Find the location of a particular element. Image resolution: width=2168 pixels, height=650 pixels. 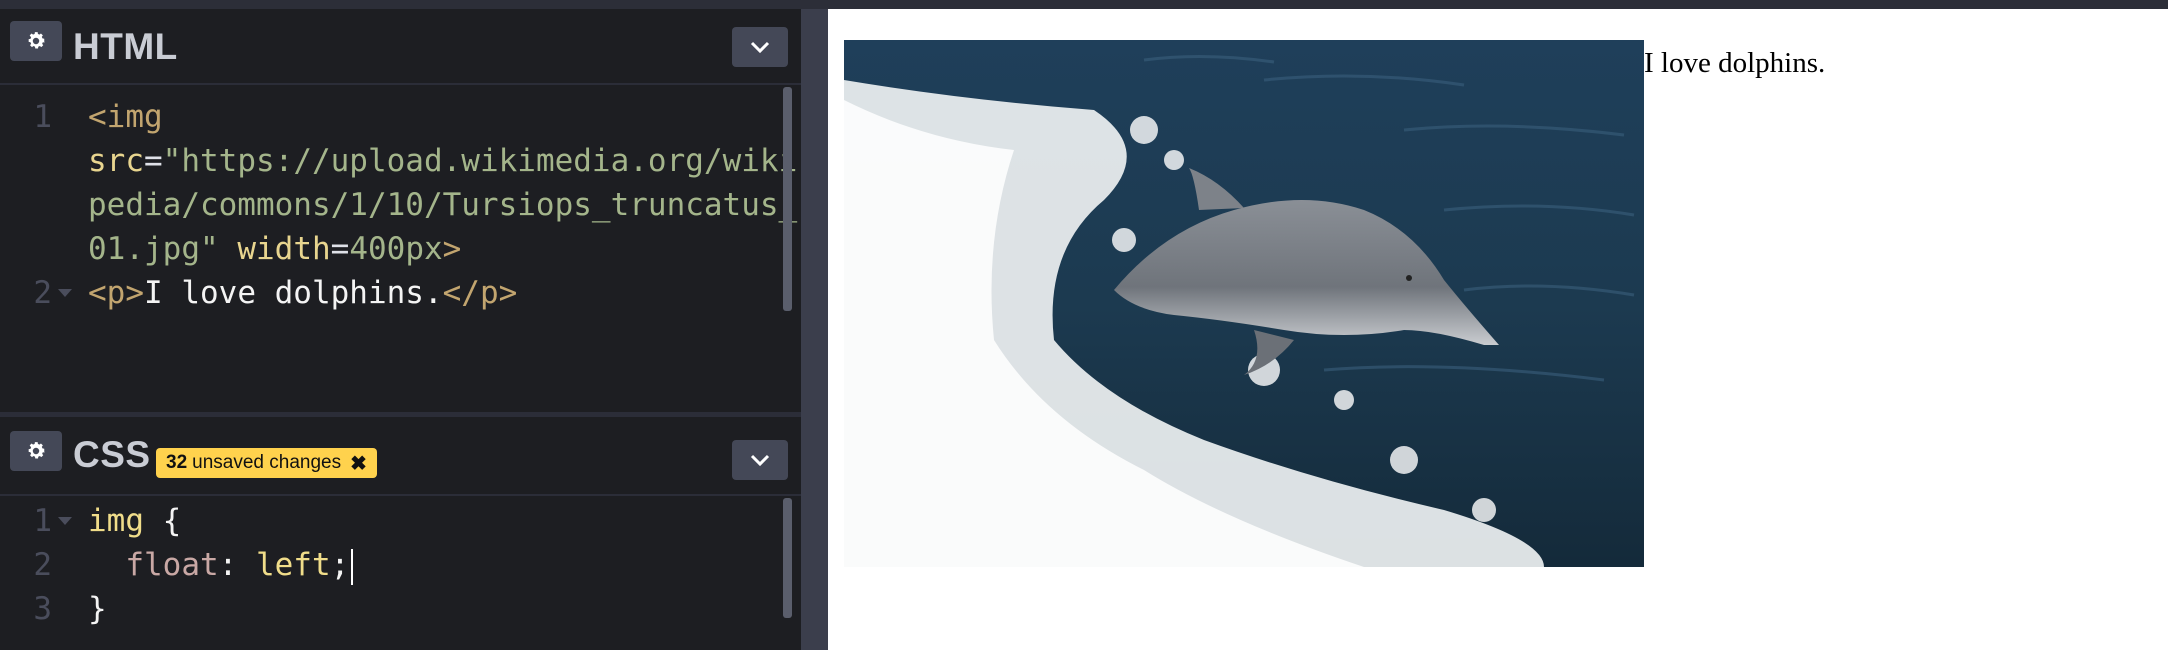

code-line: 01.jpg" width=400px> is located at coordinates (400, 249).